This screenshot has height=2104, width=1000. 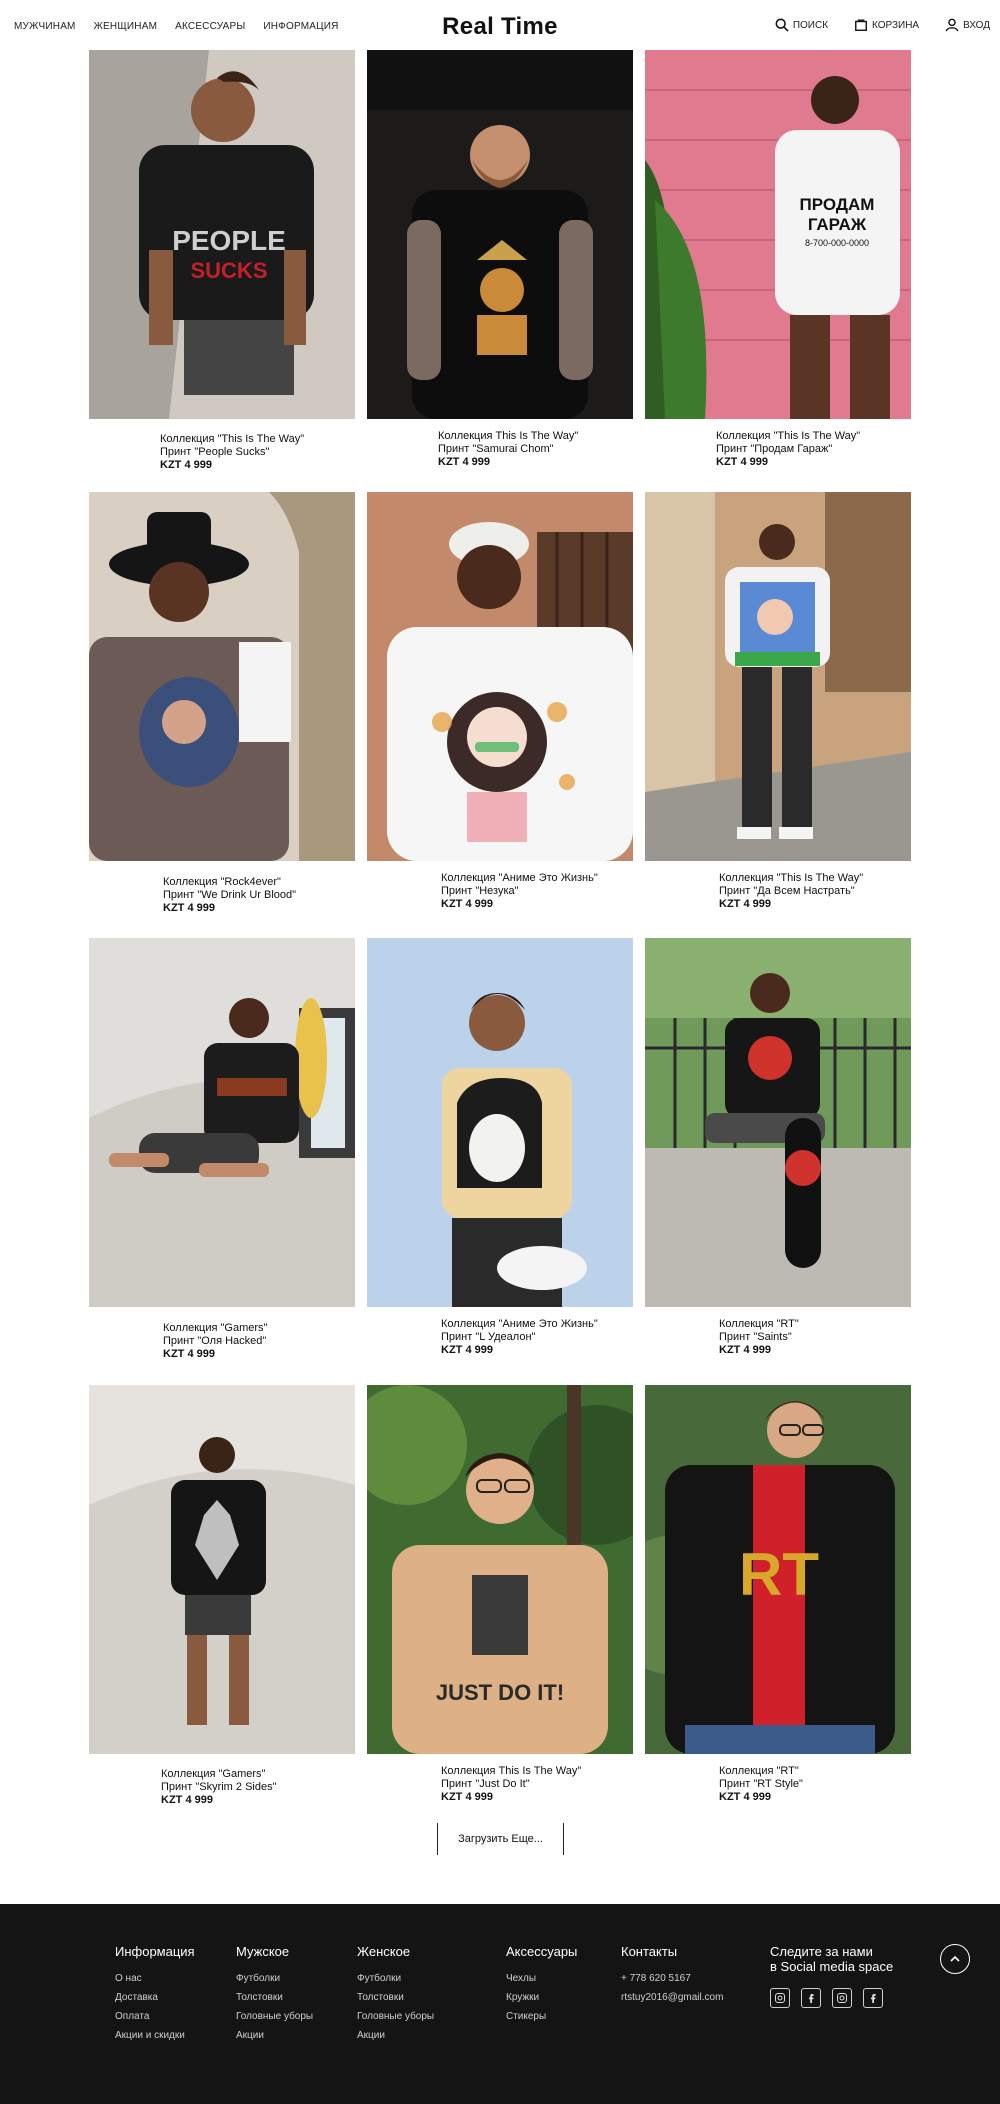 What do you see at coordinates (896, 25) in the screenshot?
I see `cart-label: КОРЗИНА` at bounding box center [896, 25].